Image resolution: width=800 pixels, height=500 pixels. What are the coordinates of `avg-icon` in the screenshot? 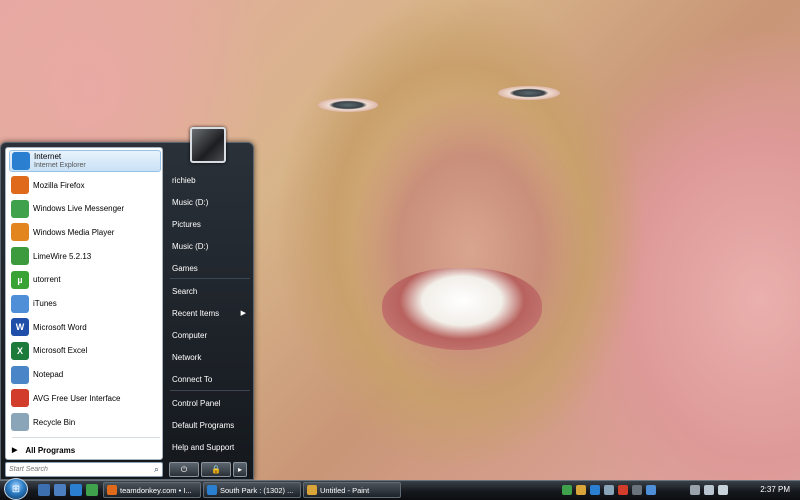 It's located at (20, 398).